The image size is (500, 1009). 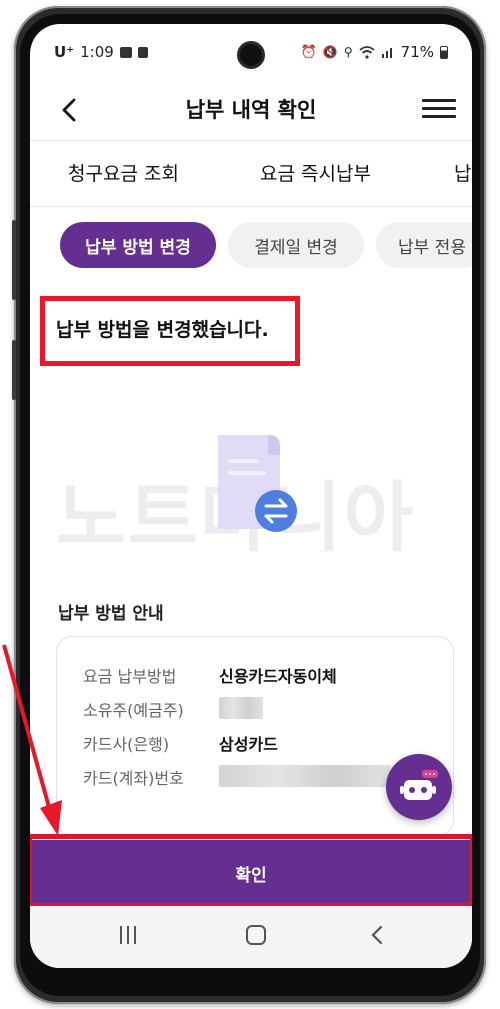 What do you see at coordinates (126, 744) in the screenshot?
I see `info-label: 카드사(은행)` at bounding box center [126, 744].